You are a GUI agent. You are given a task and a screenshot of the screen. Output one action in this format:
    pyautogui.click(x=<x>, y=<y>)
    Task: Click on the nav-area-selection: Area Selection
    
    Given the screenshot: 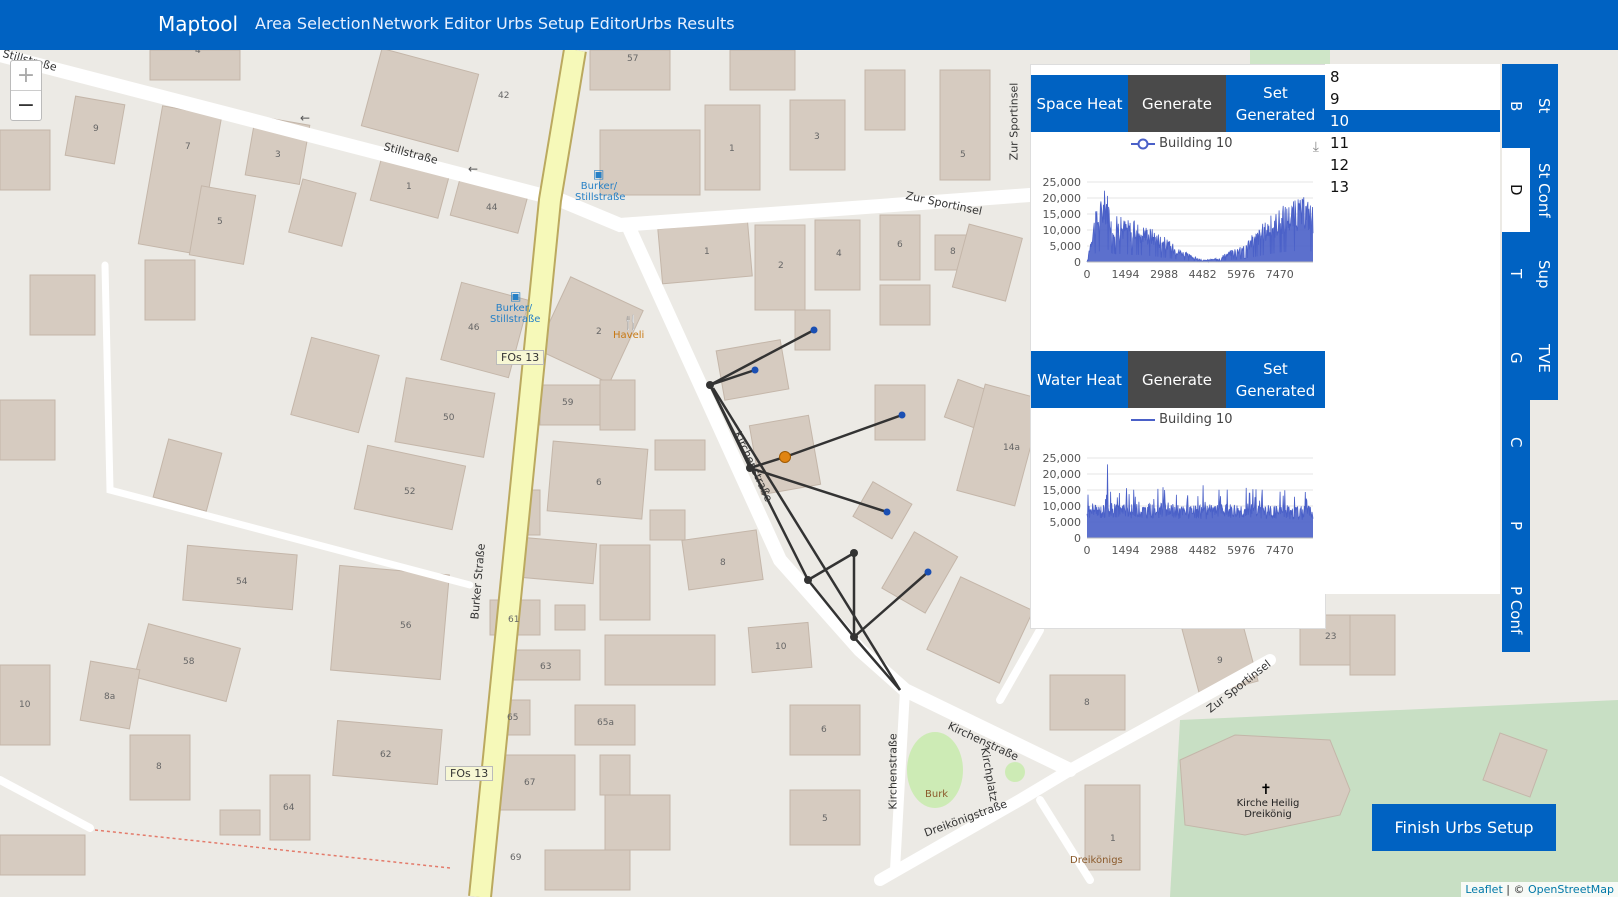 What is the action you would take?
    pyautogui.click(x=313, y=23)
    